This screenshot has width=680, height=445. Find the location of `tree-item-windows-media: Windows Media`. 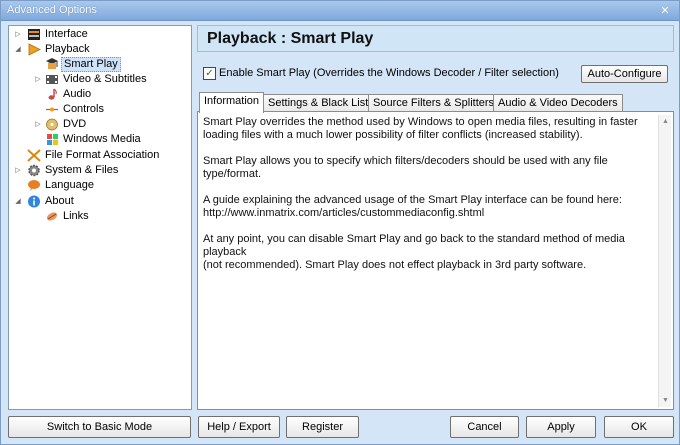

tree-item-windows-media: Windows Media is located at coordinates (98, 139).